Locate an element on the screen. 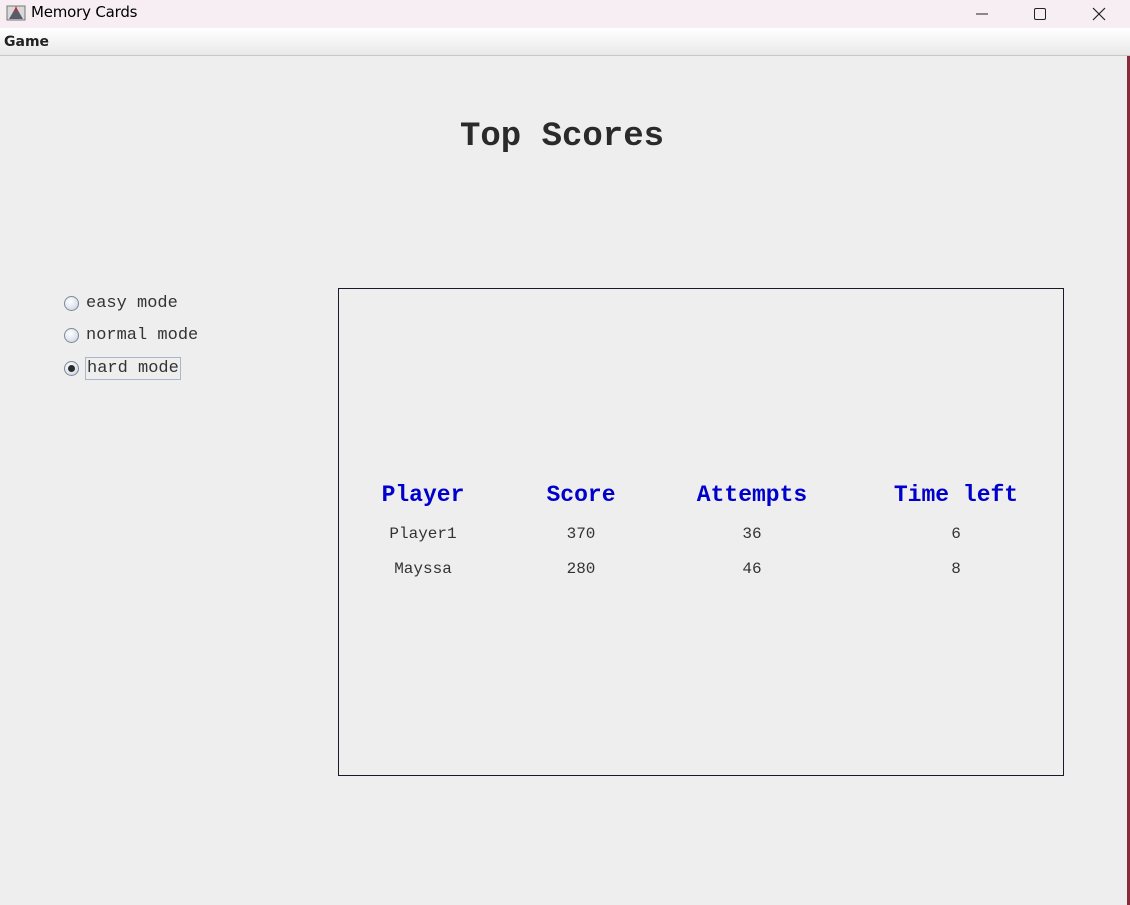 The image size is (1130, 905). radio-label: hard mode is located at coordinates (133, 368).